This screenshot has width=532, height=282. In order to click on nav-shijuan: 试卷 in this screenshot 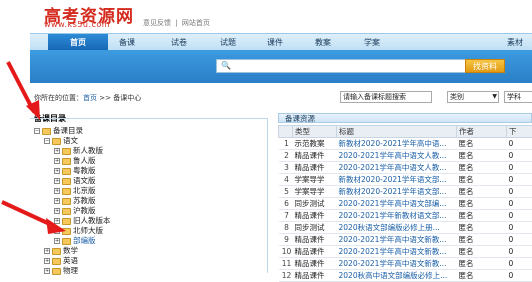, I will do `click(179, 42)`.